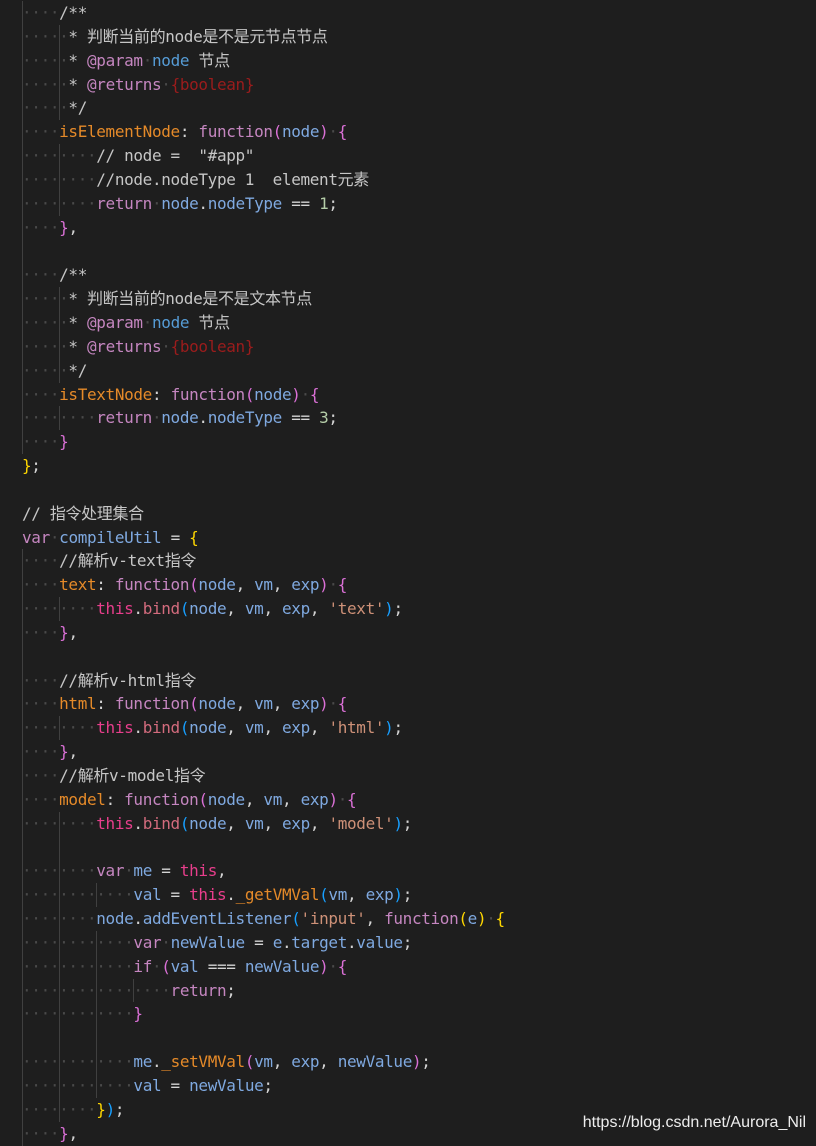 The image size is (816, 1146). What do you see at coordinates (198, 36) in the screenshot?
I see `code-token: * 判断当前的node是不是元节点节点` at bounding box center [198, 36].